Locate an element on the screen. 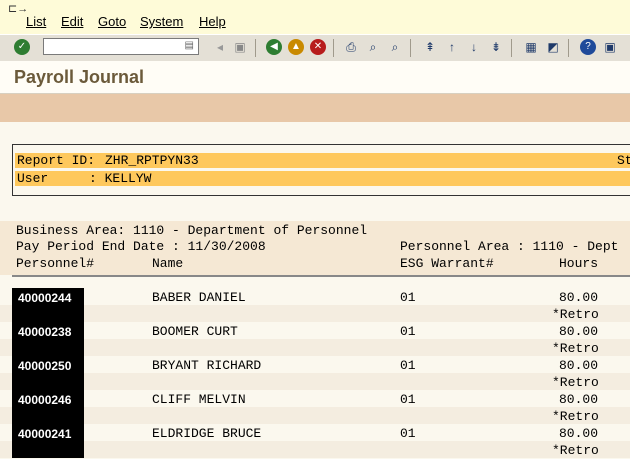  personnel-number: 40000250 is located at coordinates (45, 366).